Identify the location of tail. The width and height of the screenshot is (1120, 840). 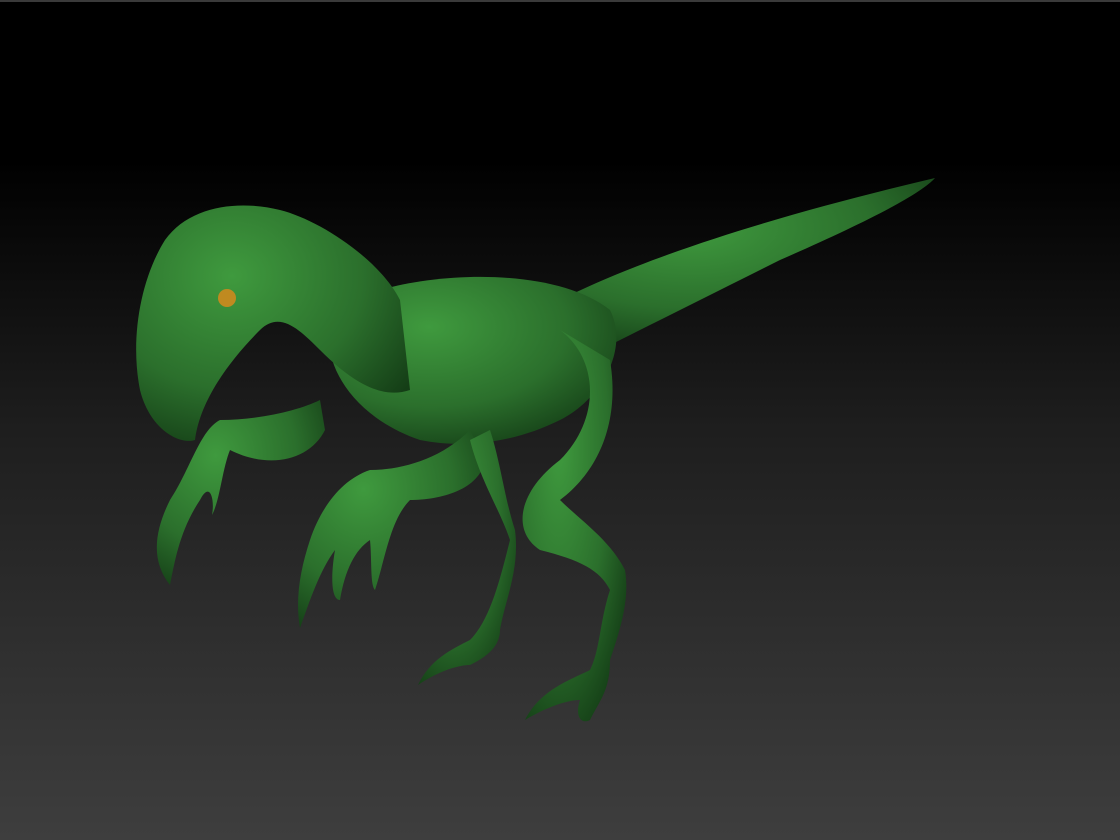
(747, 261).